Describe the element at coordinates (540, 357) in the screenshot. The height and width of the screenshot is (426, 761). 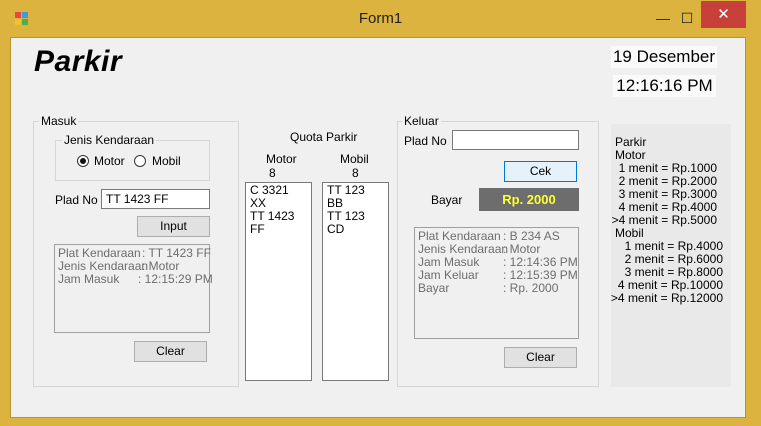
I see `keluar-clear-button: Clear` at that location.